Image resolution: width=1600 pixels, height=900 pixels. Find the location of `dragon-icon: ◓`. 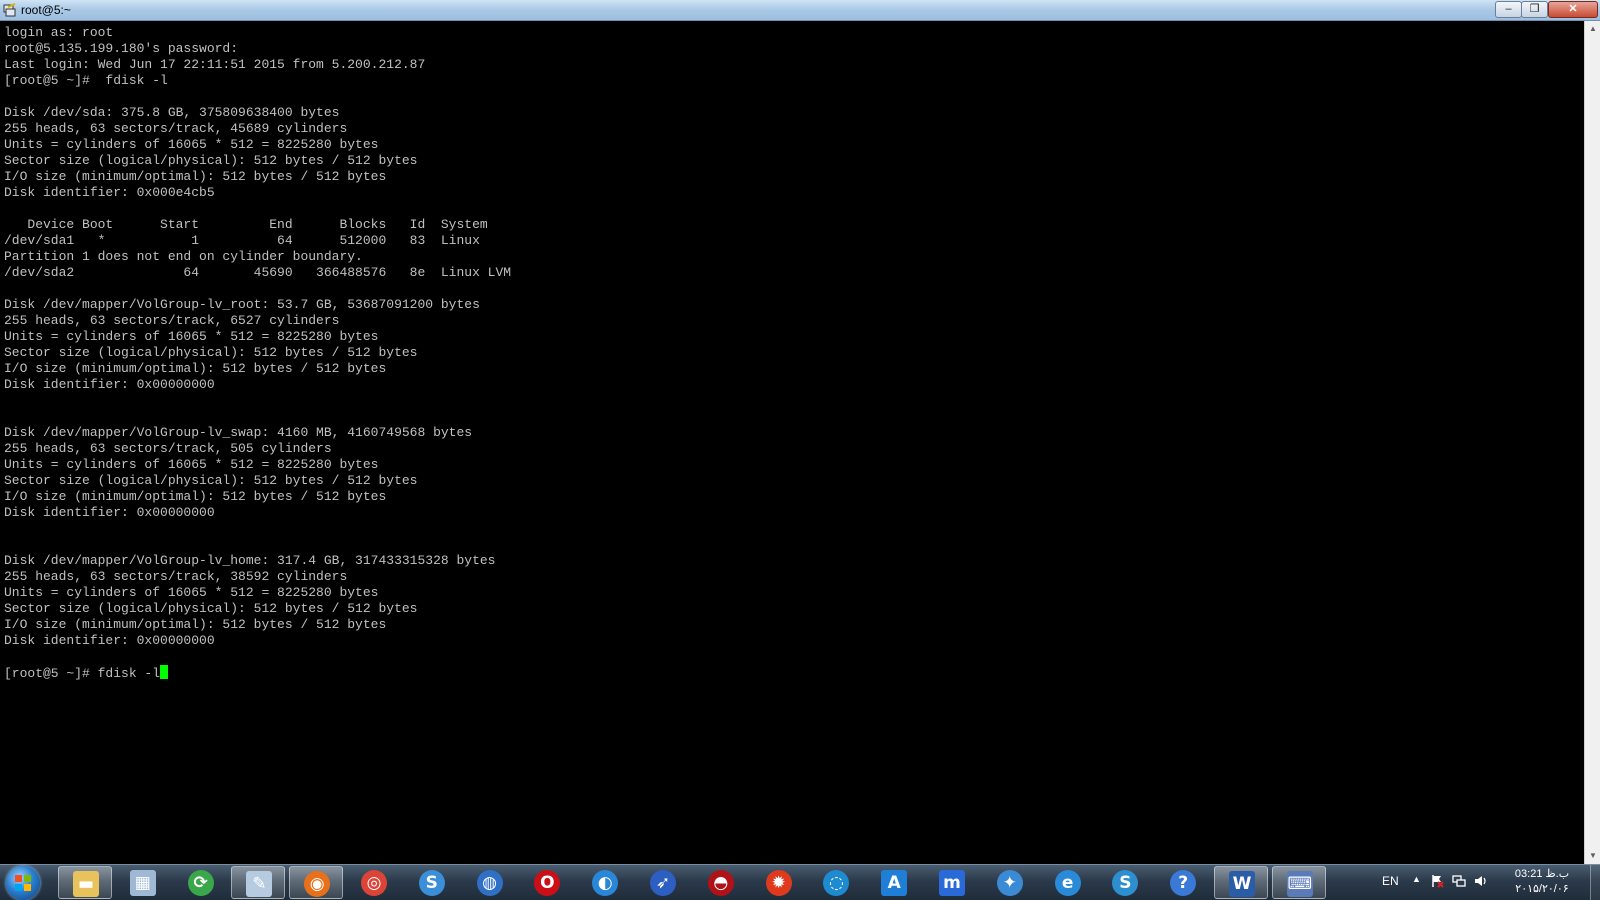

dragon-icon: ◓ is located at coordinates (720, 883).